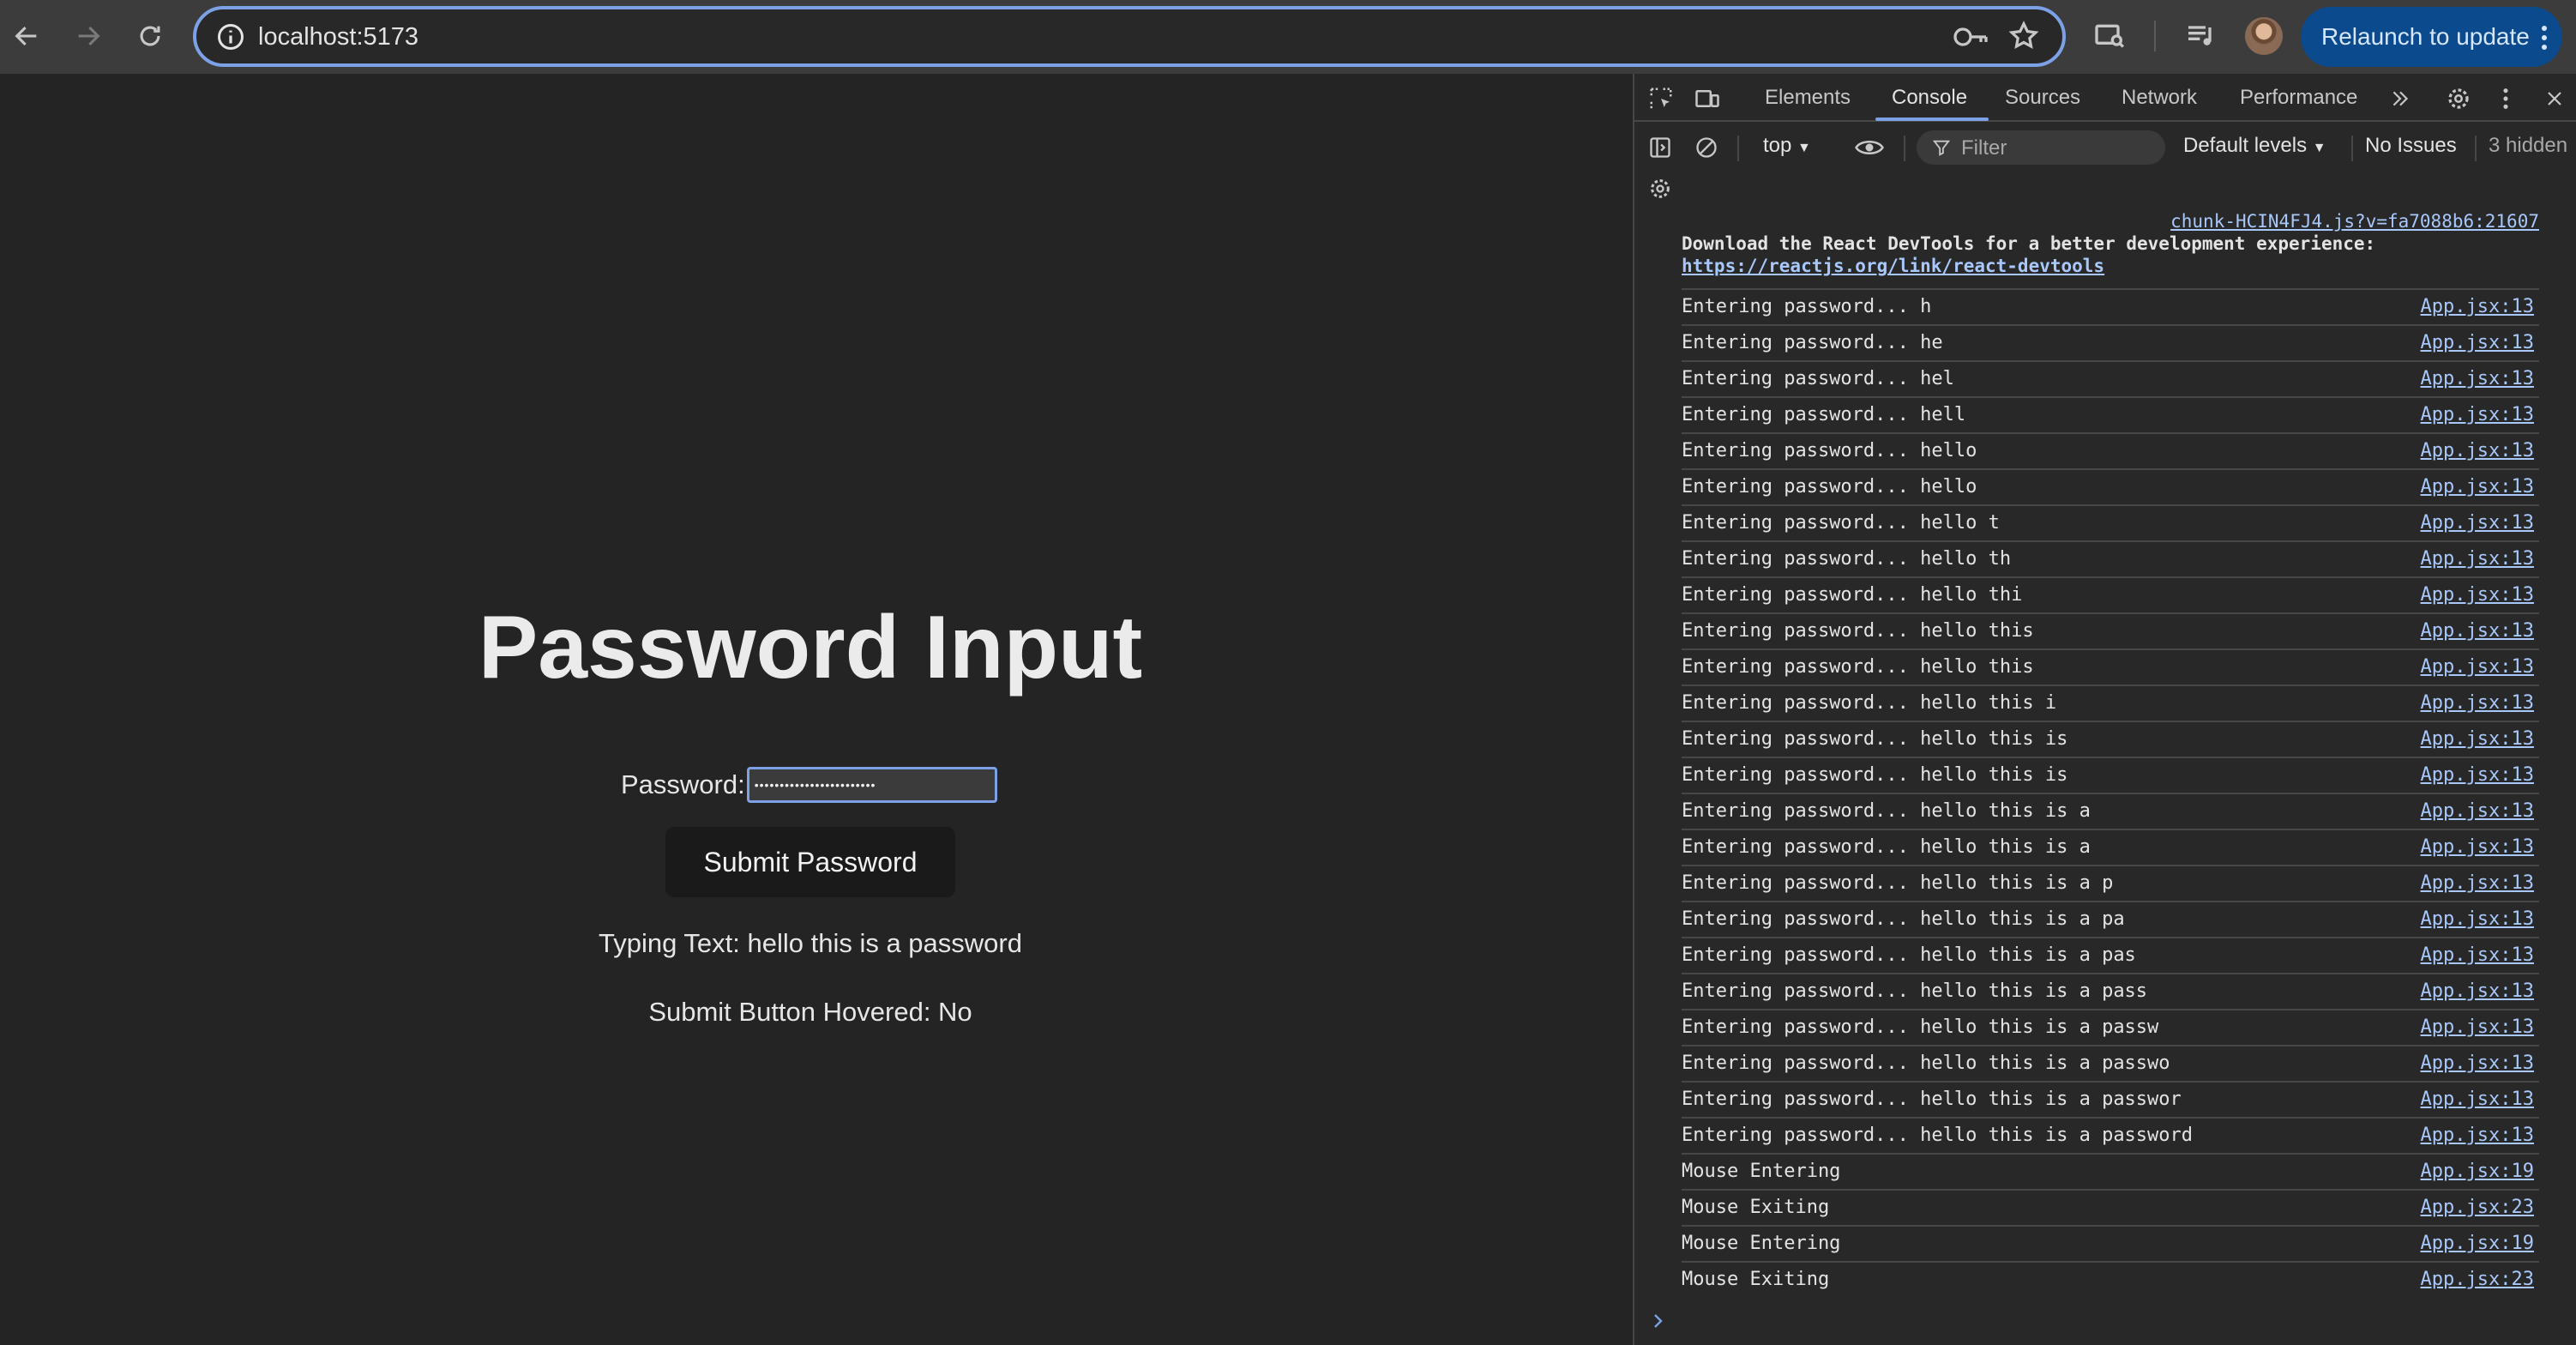 The width and height of the screenshot is (2576, 1345). I want to click on device-icon, so click(1707, 98).